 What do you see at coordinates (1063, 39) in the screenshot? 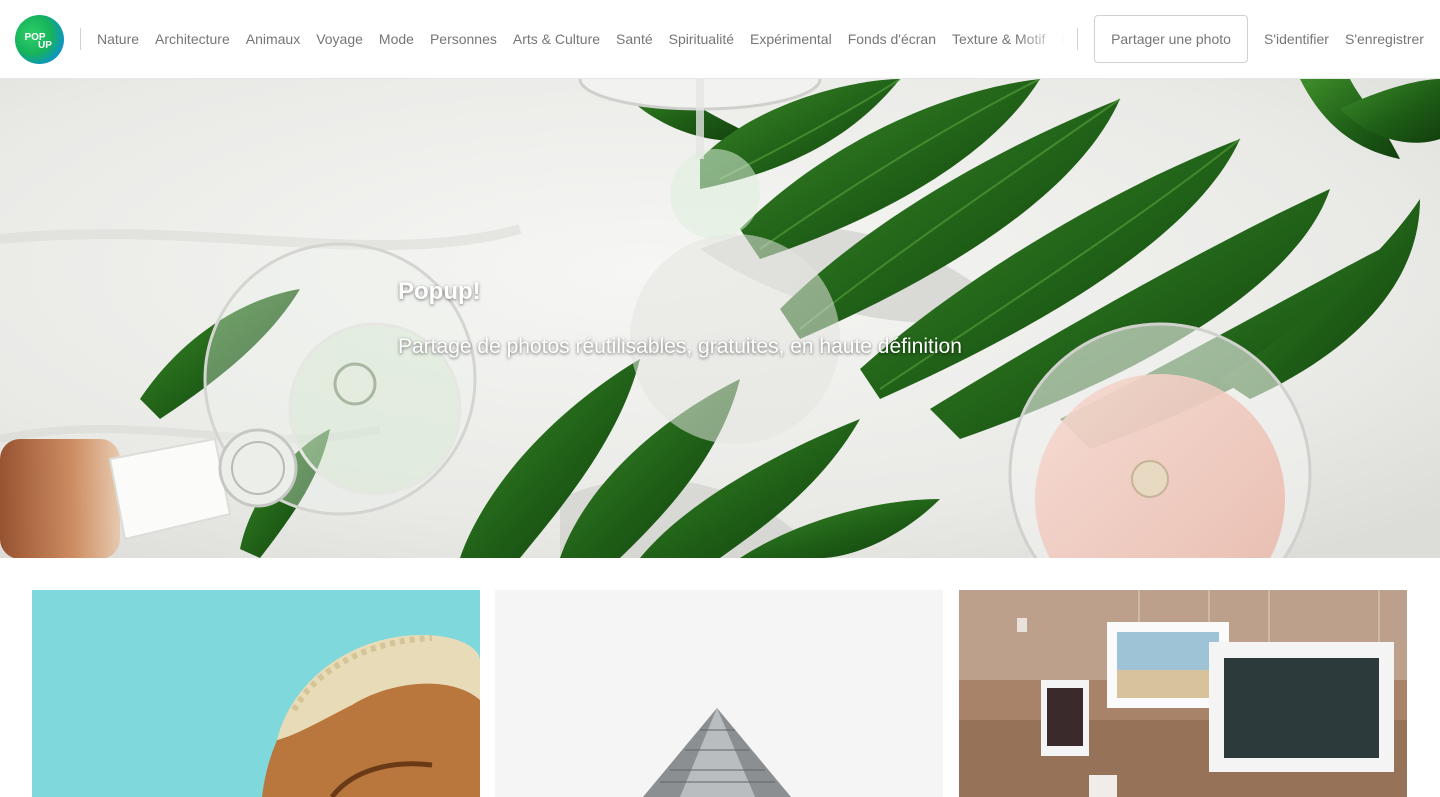
I see `nav-item-overflow: F` at bounding box center [1063, 39].